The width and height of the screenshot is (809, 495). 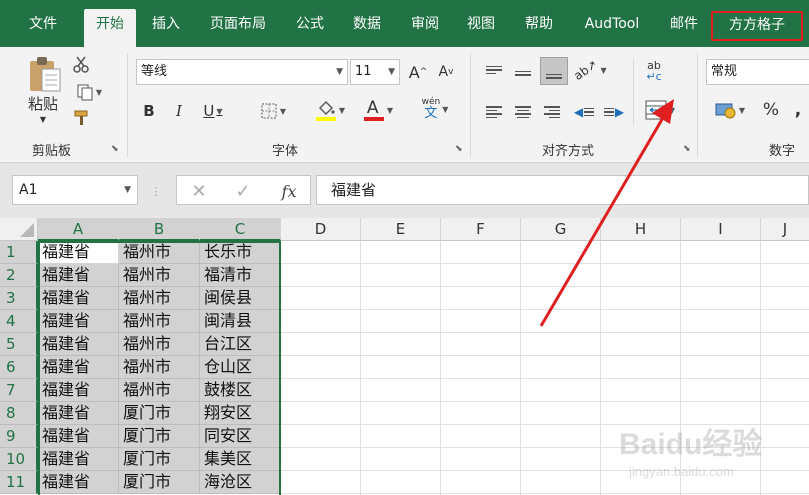 What do you see at coordinates (771, 110) in the screenshot?
I see `percent-button: %` at bounding box center [771, 110].